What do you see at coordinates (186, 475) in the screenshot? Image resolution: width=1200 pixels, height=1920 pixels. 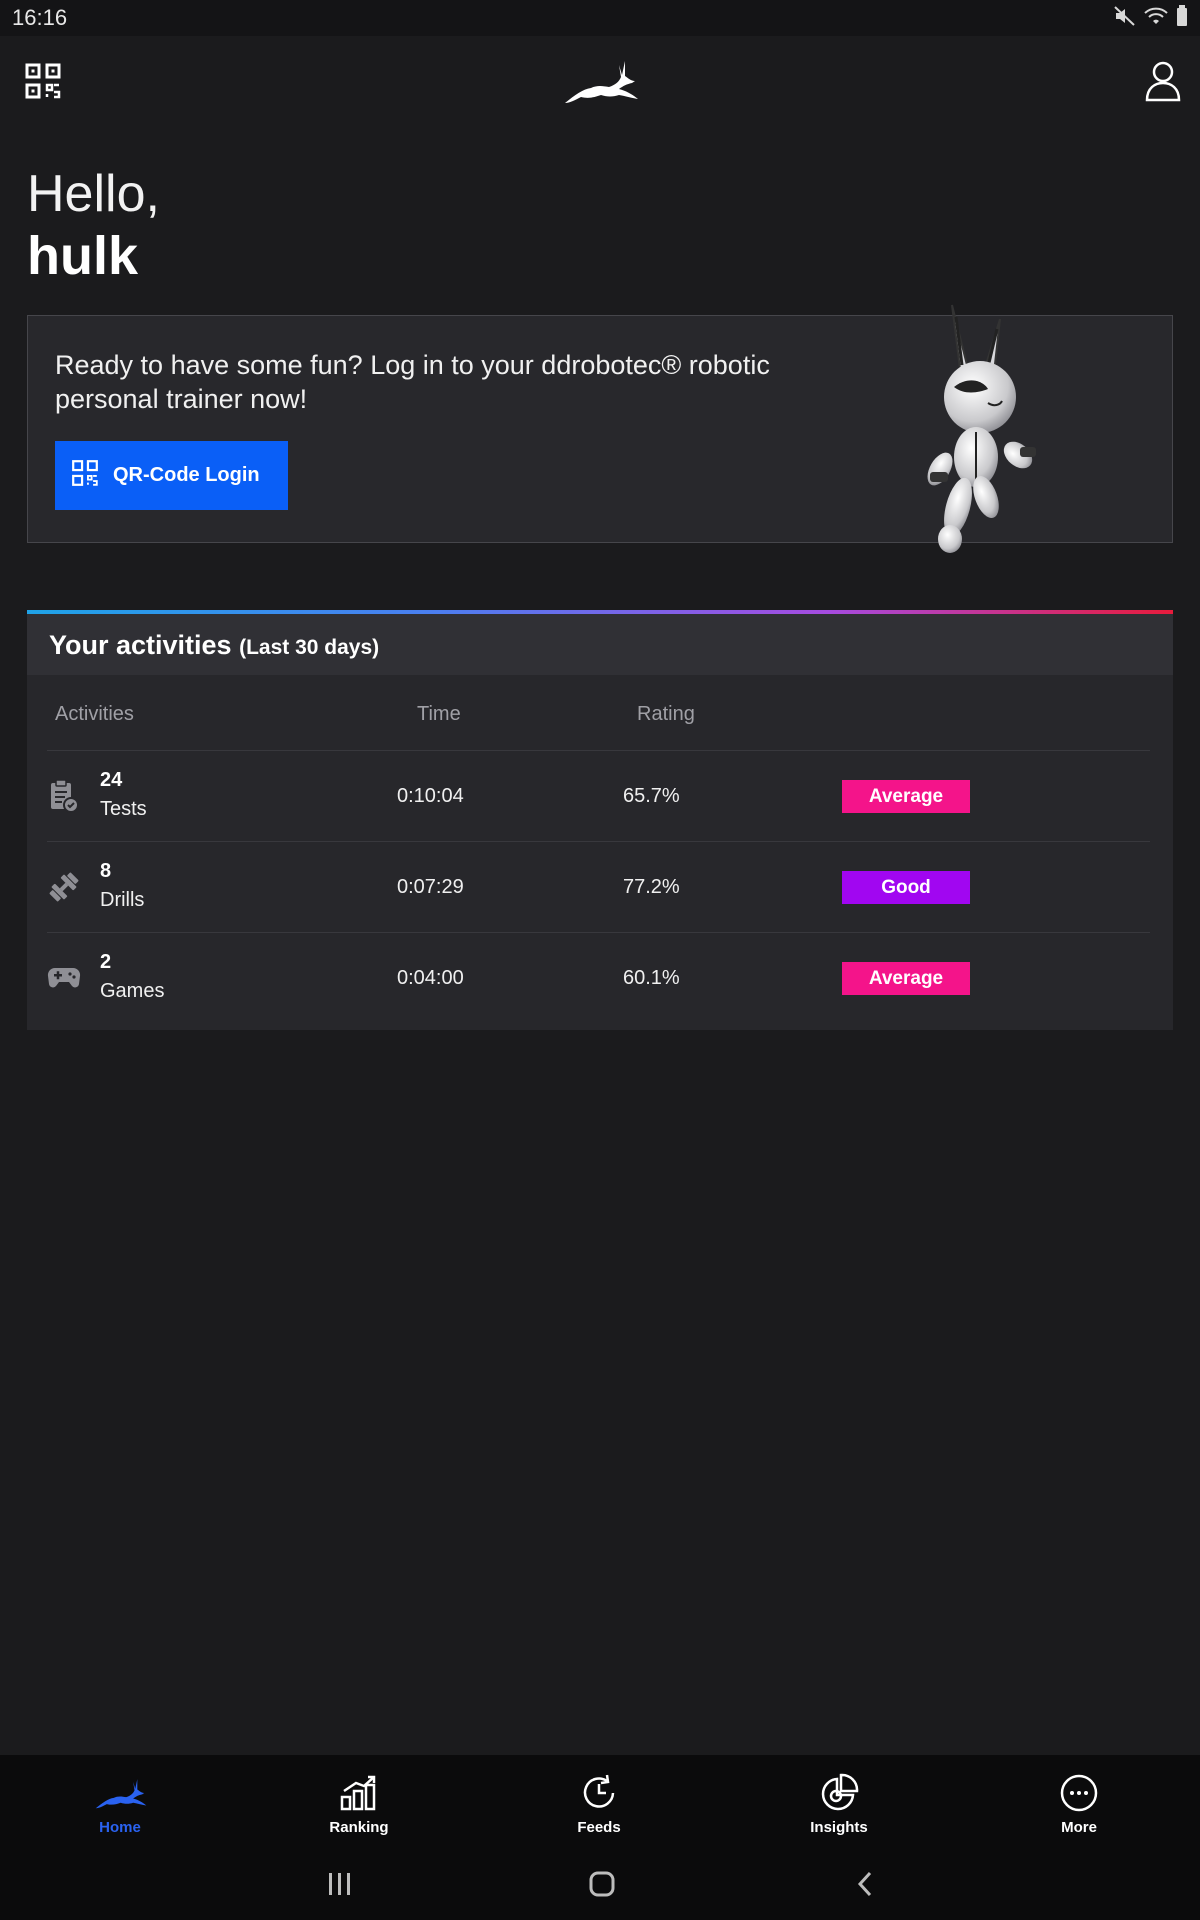 I see `qr-code-login-label: QR-Code Login` at bounding box center [186, 475].